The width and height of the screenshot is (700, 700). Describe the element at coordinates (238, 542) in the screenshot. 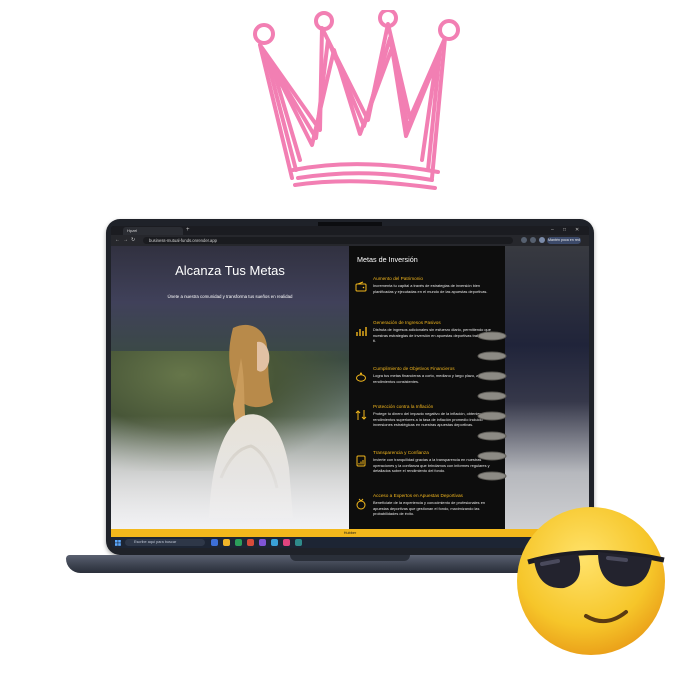

I see `edge-icon` at that location.